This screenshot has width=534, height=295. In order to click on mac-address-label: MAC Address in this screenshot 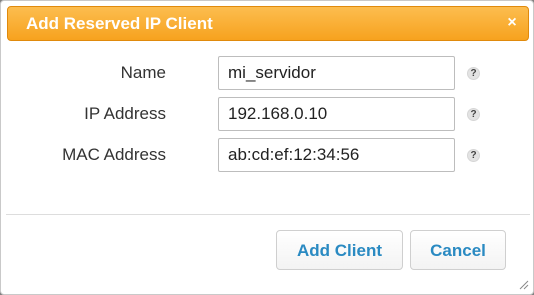, I will do `click(114, 154)`.